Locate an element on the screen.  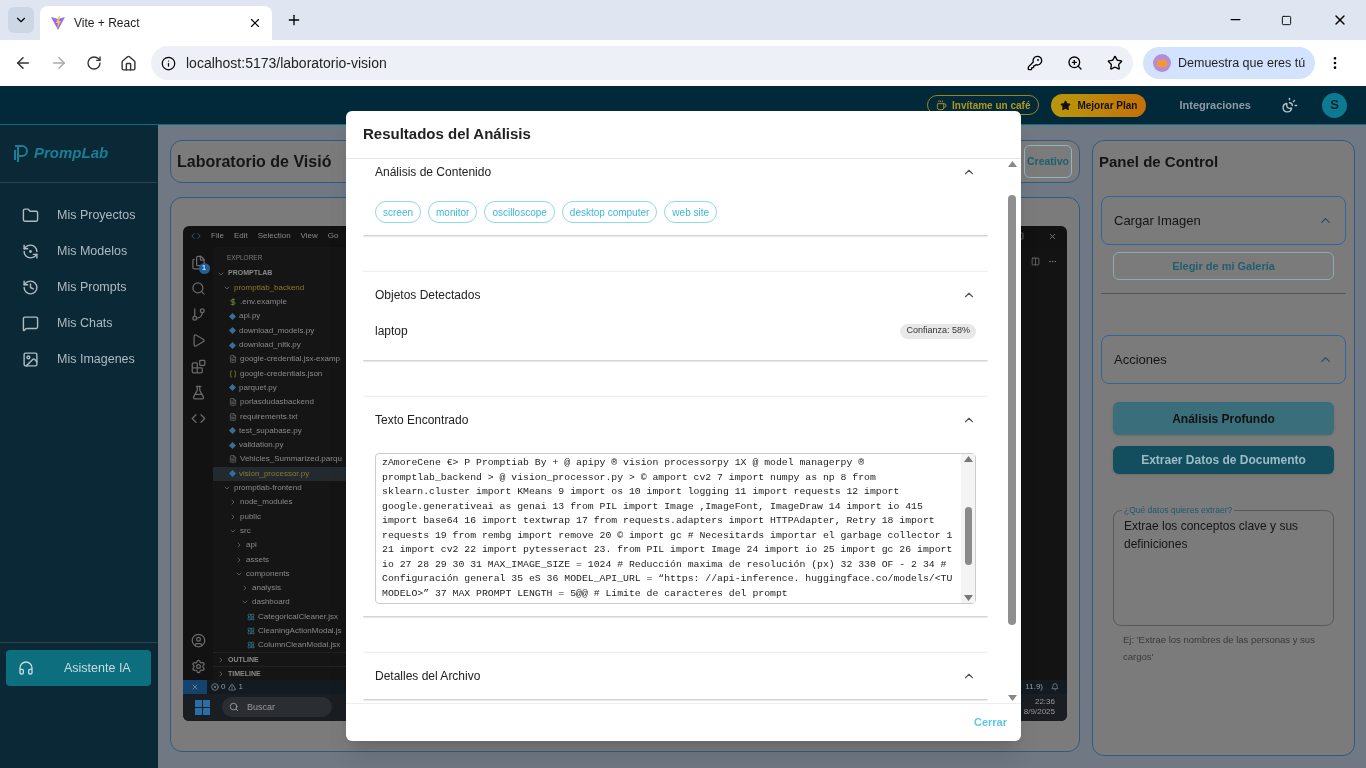
explorer-item: google-credentials.json is located at coordinates (279, 373).